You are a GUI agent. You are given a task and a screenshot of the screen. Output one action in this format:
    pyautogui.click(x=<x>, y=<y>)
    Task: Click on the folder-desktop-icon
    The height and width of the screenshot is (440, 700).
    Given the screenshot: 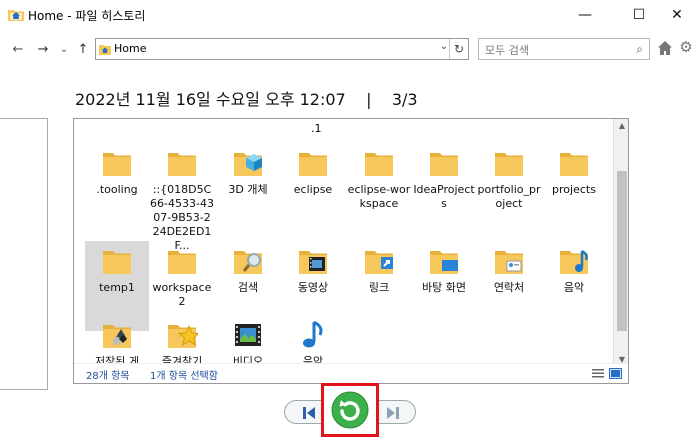 What is the action you would take?
    pyautogui.click(x=444, y=261)
    